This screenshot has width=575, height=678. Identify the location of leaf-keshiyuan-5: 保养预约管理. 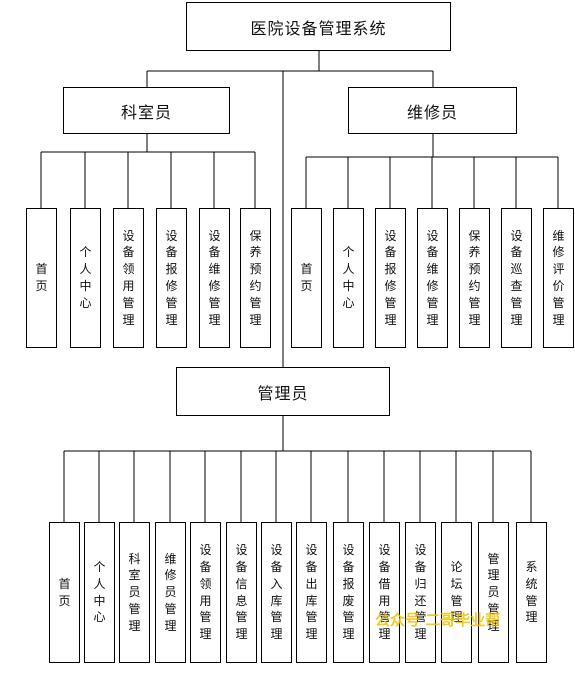
(255, 278).